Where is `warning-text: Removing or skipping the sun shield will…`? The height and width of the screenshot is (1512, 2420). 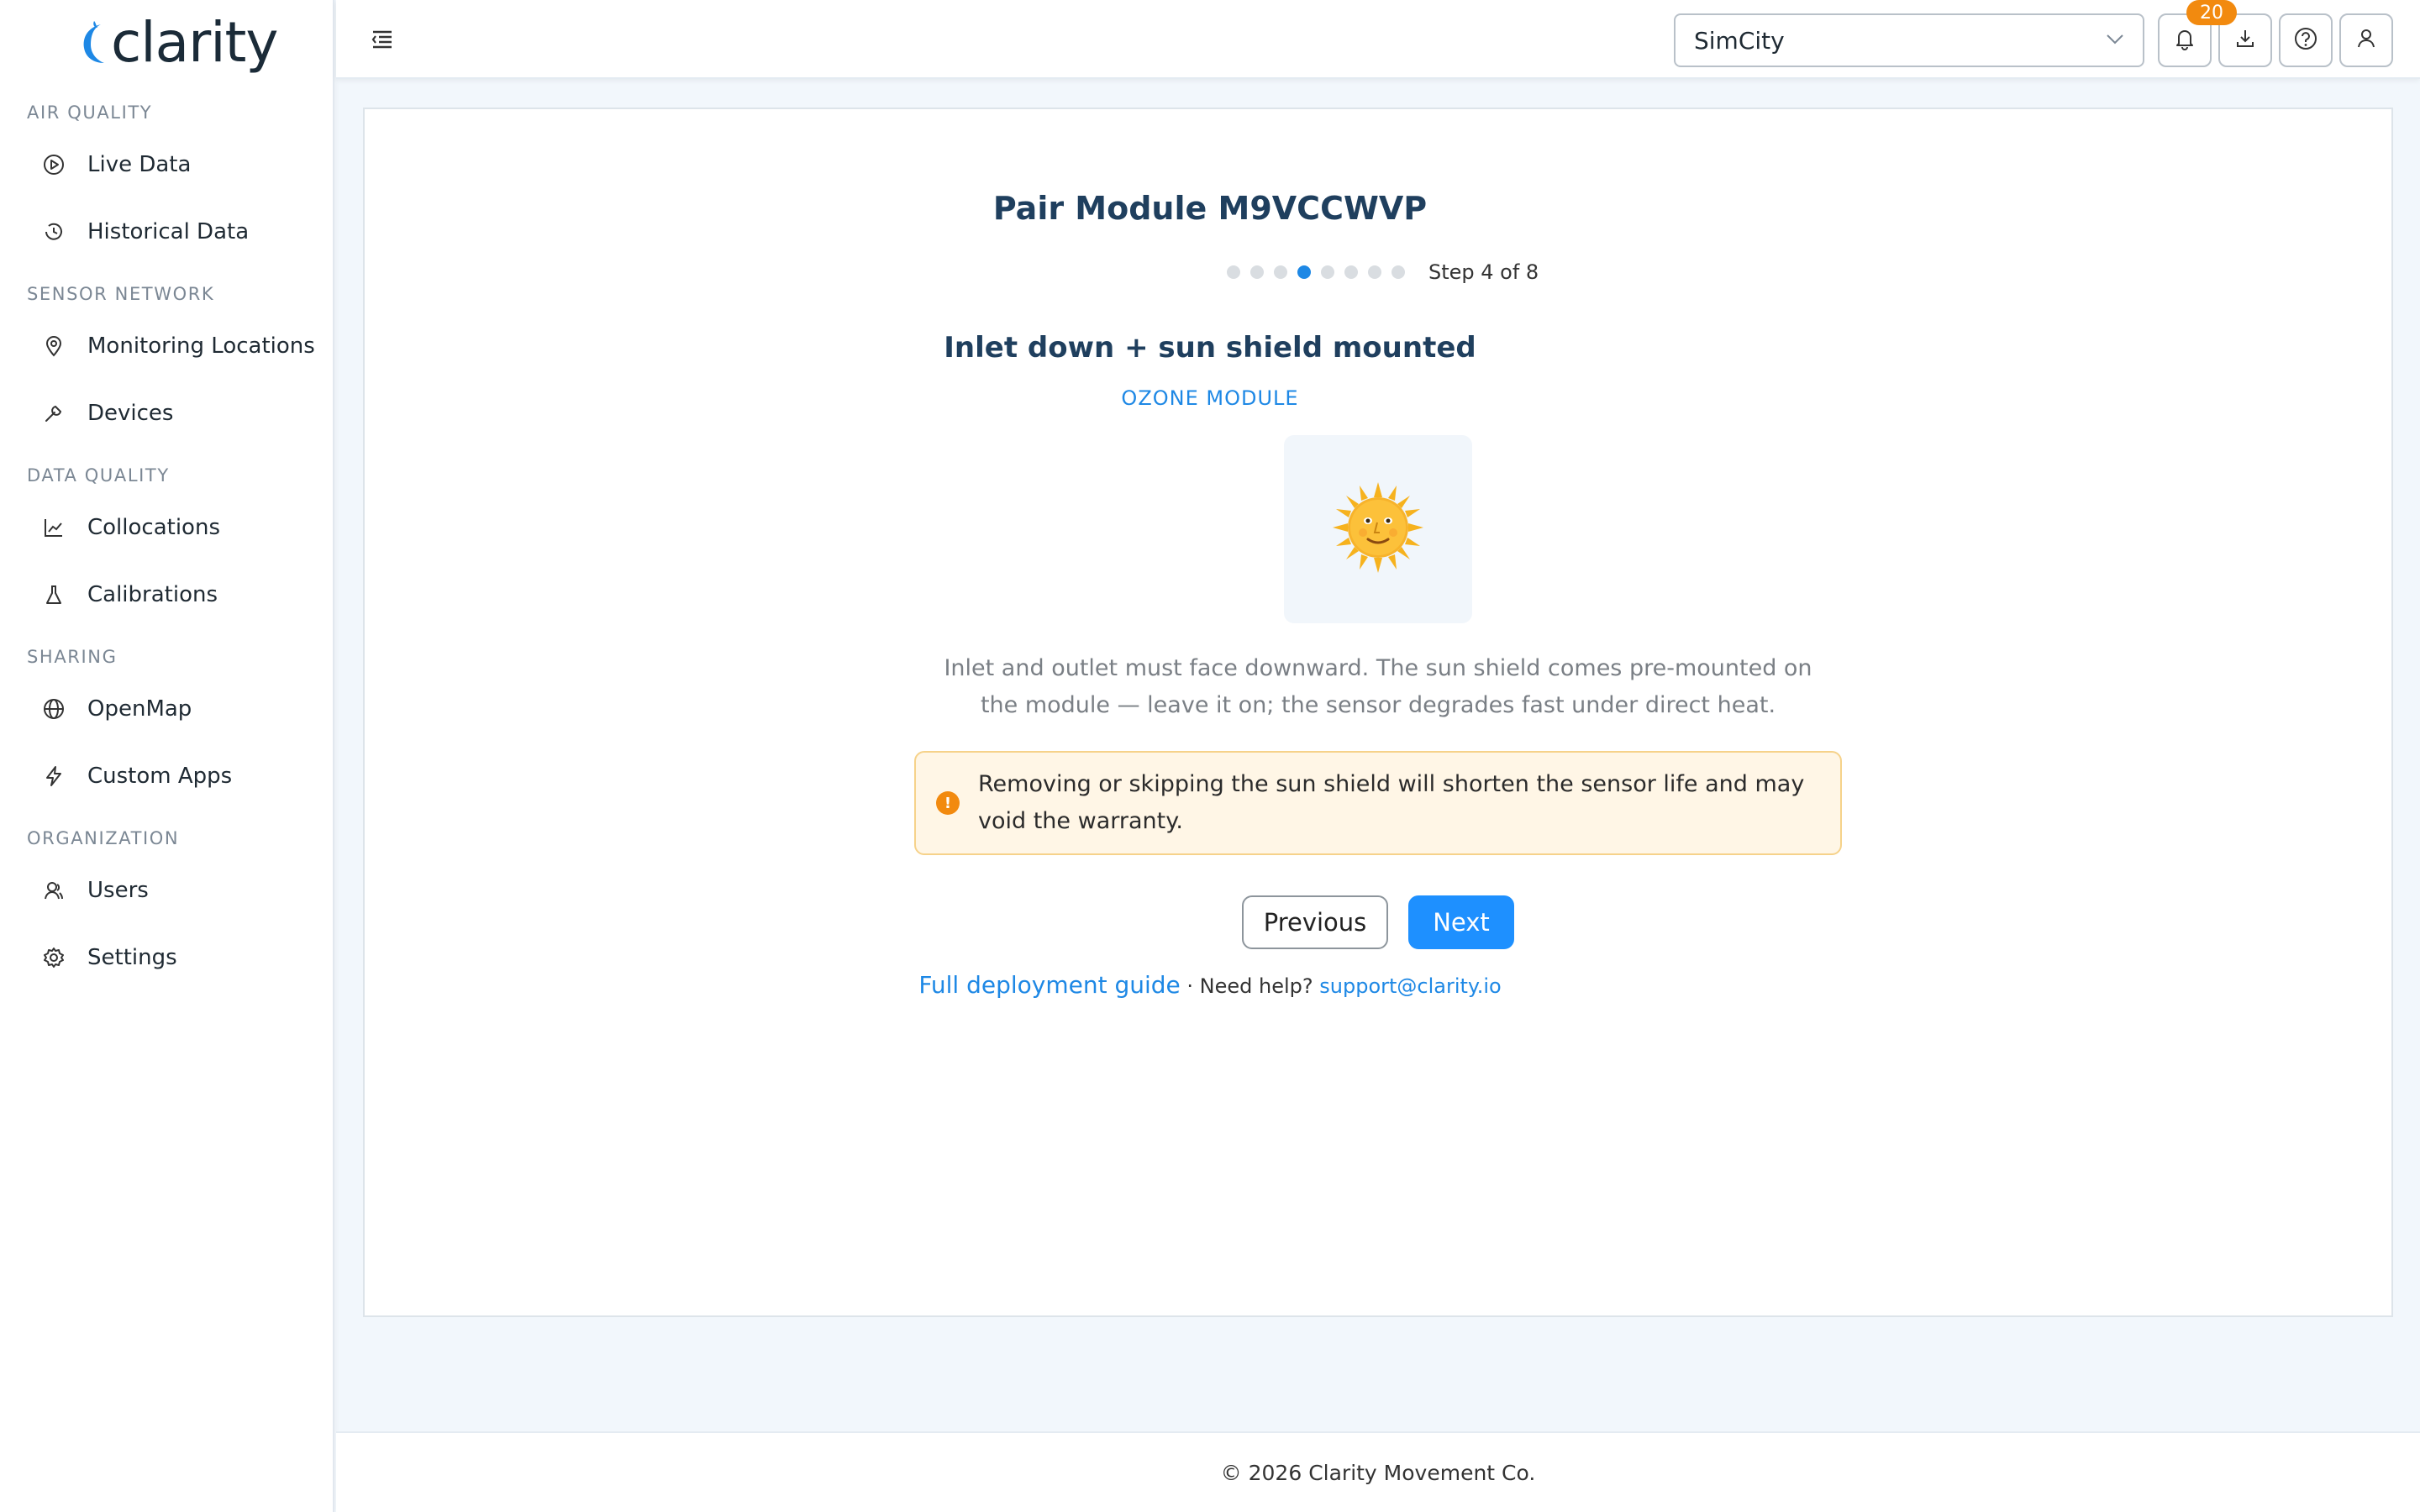
warning-text: Removing or skipping the sun shield will… is located at coordinates (1391, 802).